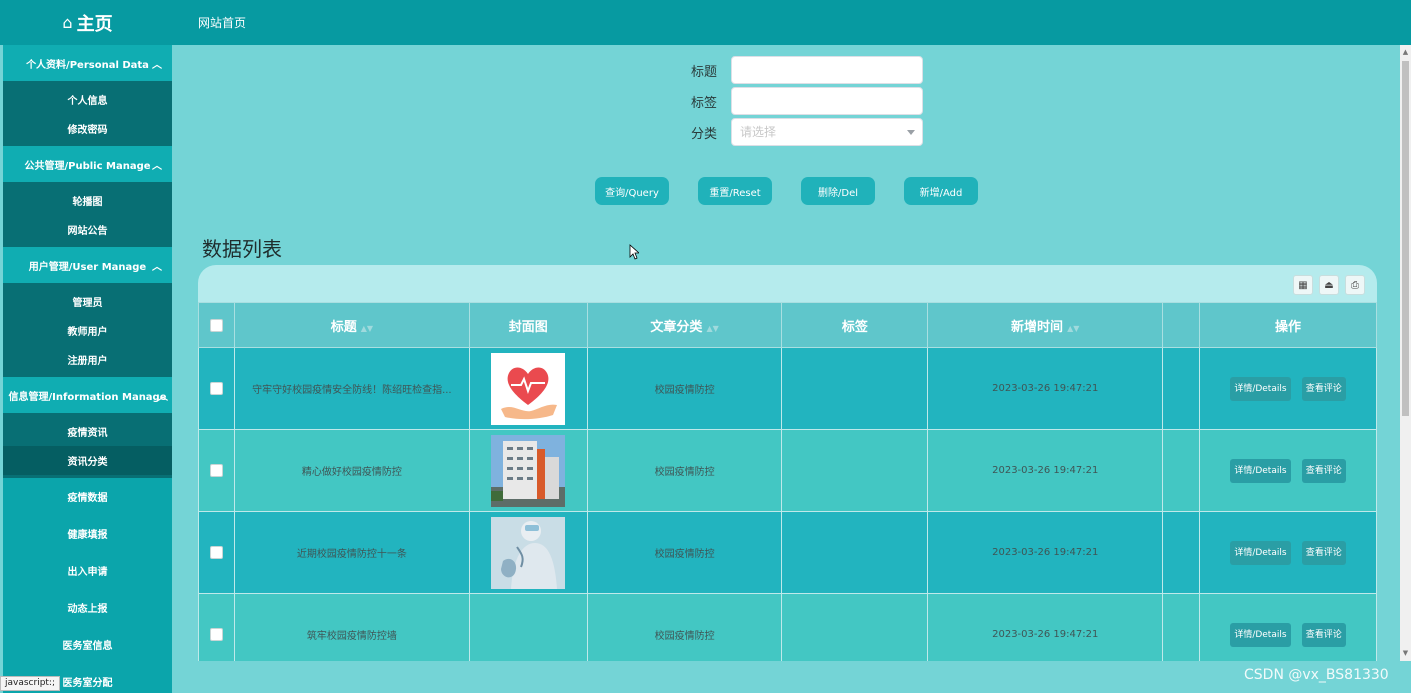 The image size is (1411, 693). What do you see at coordinates (1181, 325) in the screenshot?
I see `col-header-blank` at bounding box center [1181, 325].